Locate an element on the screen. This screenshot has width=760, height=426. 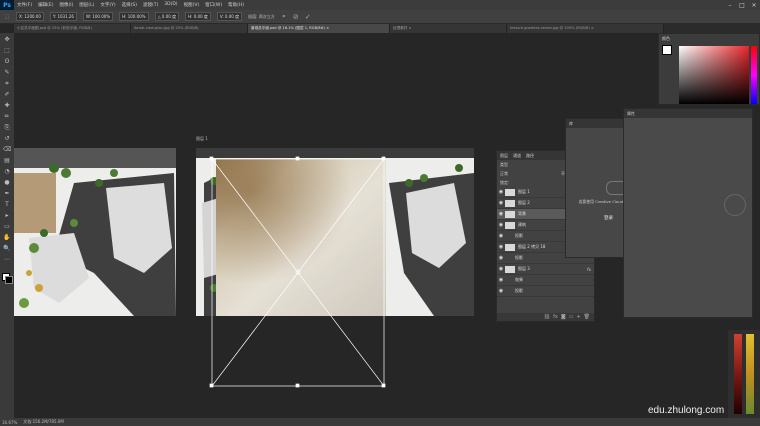
gradient-tool-icon: ▤ is located at coordinates (7, 161).